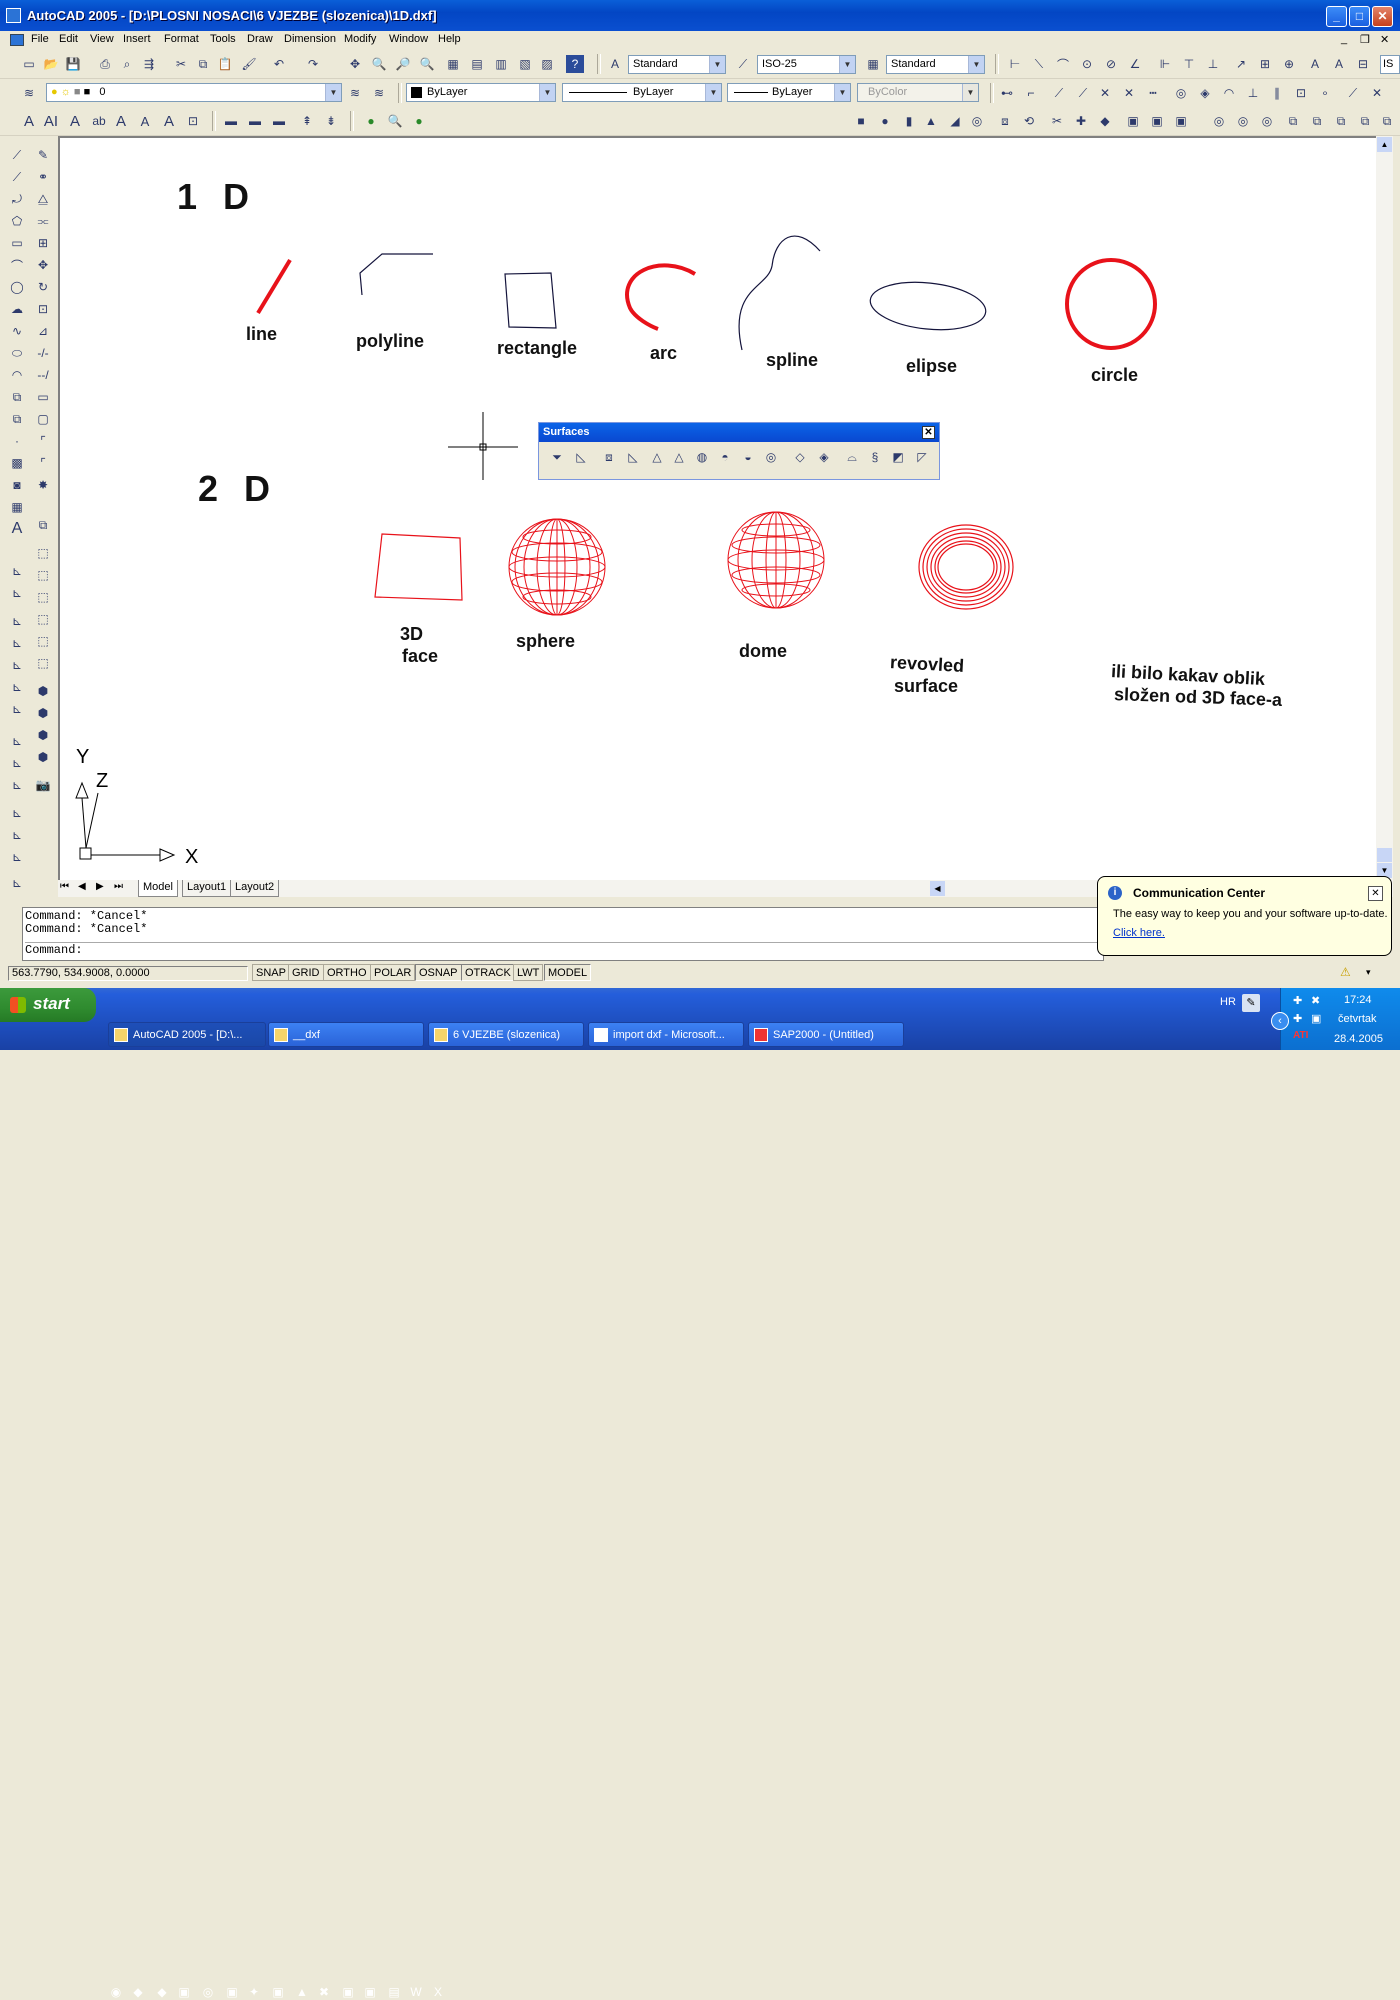 The image size is (1400, 2000). What do you see at coordinates (771, 457) in the screenshot?
I see `torus-surface-icon: ◎` at bounding box center [771, 457].